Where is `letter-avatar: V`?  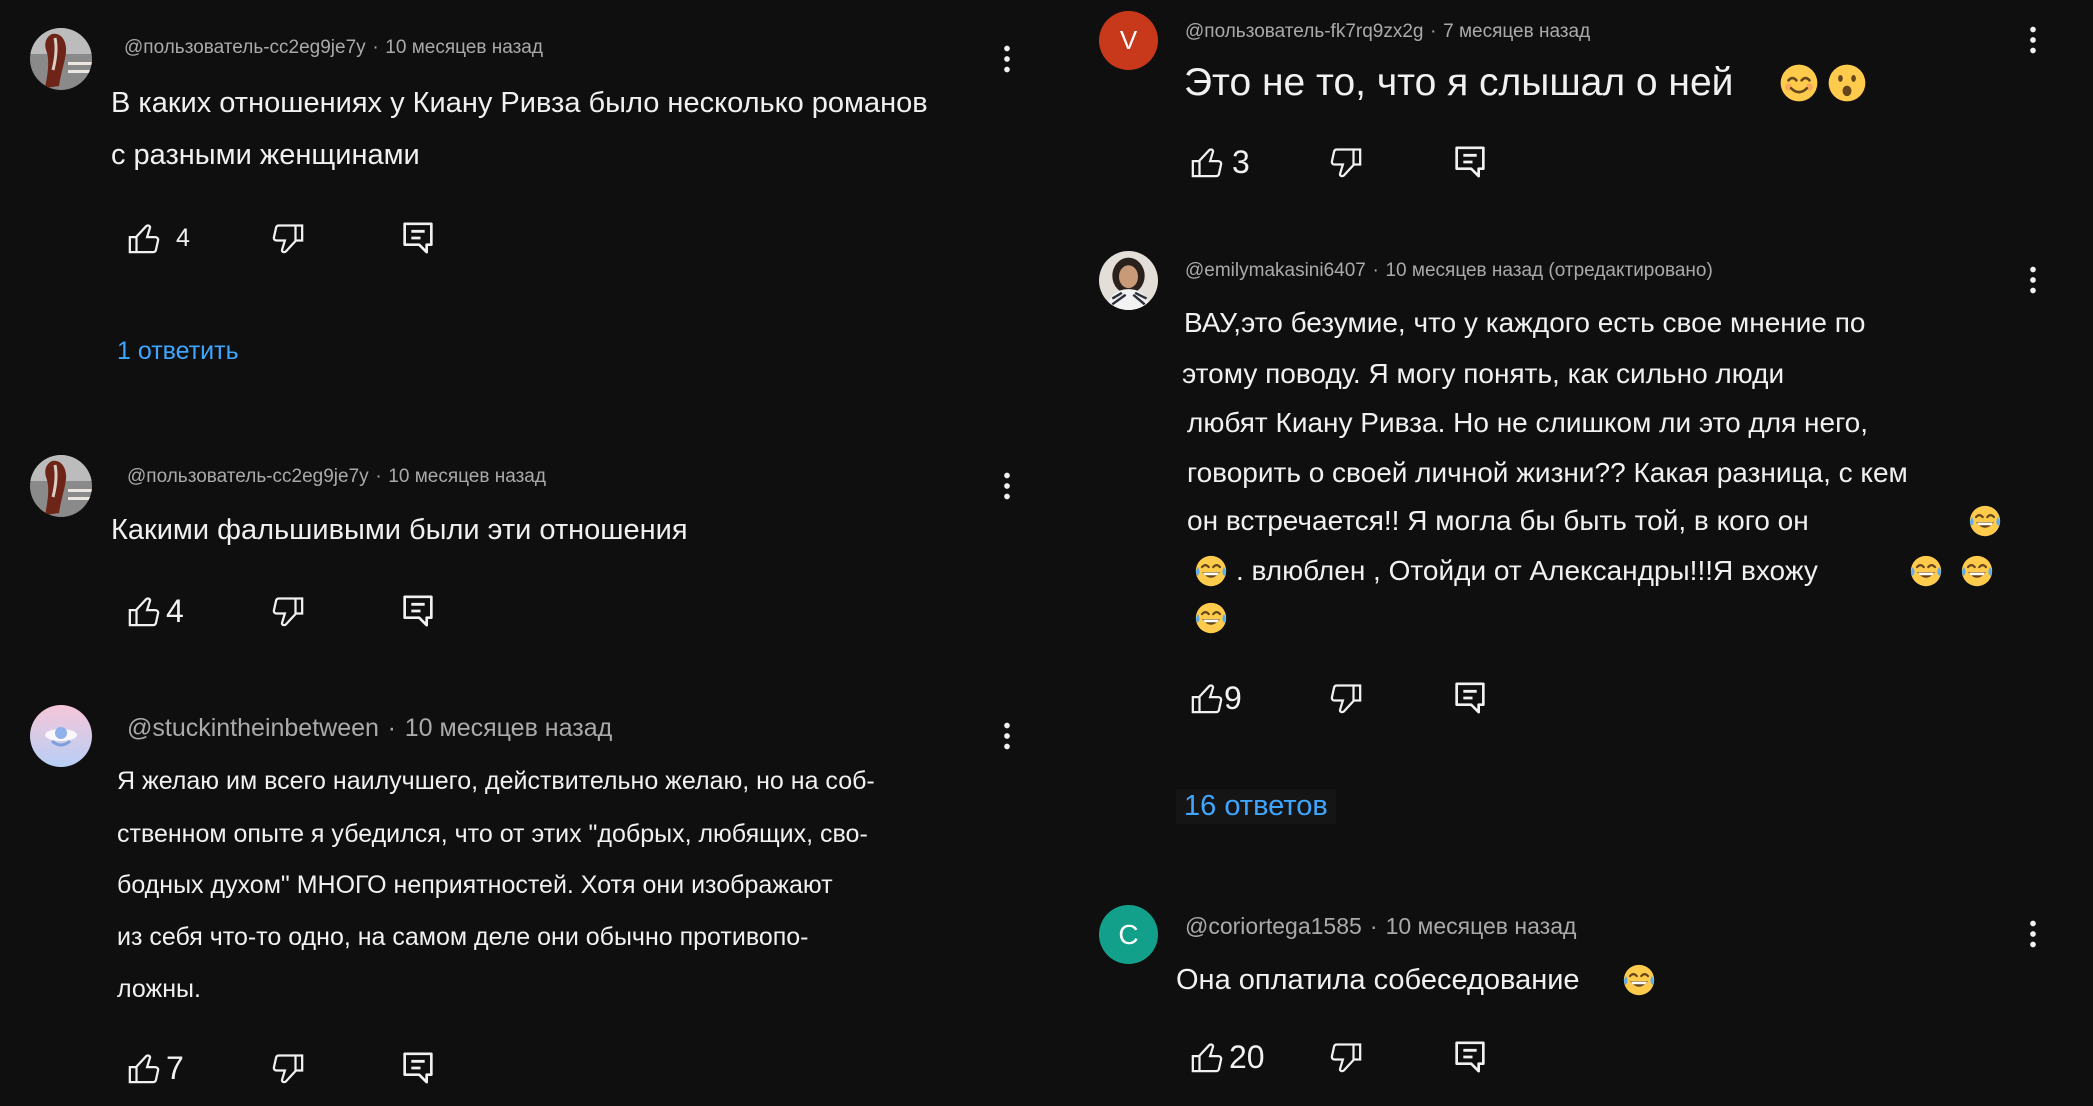 letter-avatar: V is located at coordinates (1128, 40).